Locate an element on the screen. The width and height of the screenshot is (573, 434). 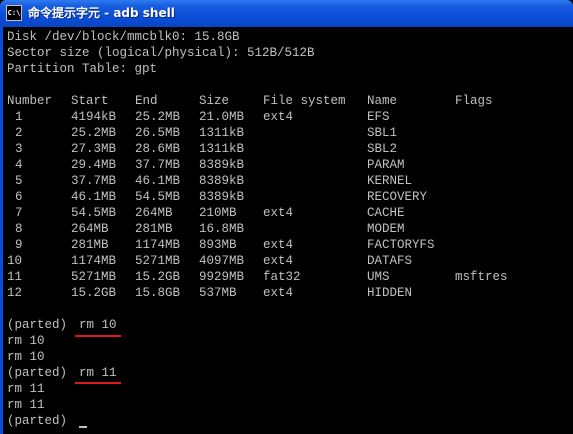
cell-start: 264MB is located at coordinates (90, 229).